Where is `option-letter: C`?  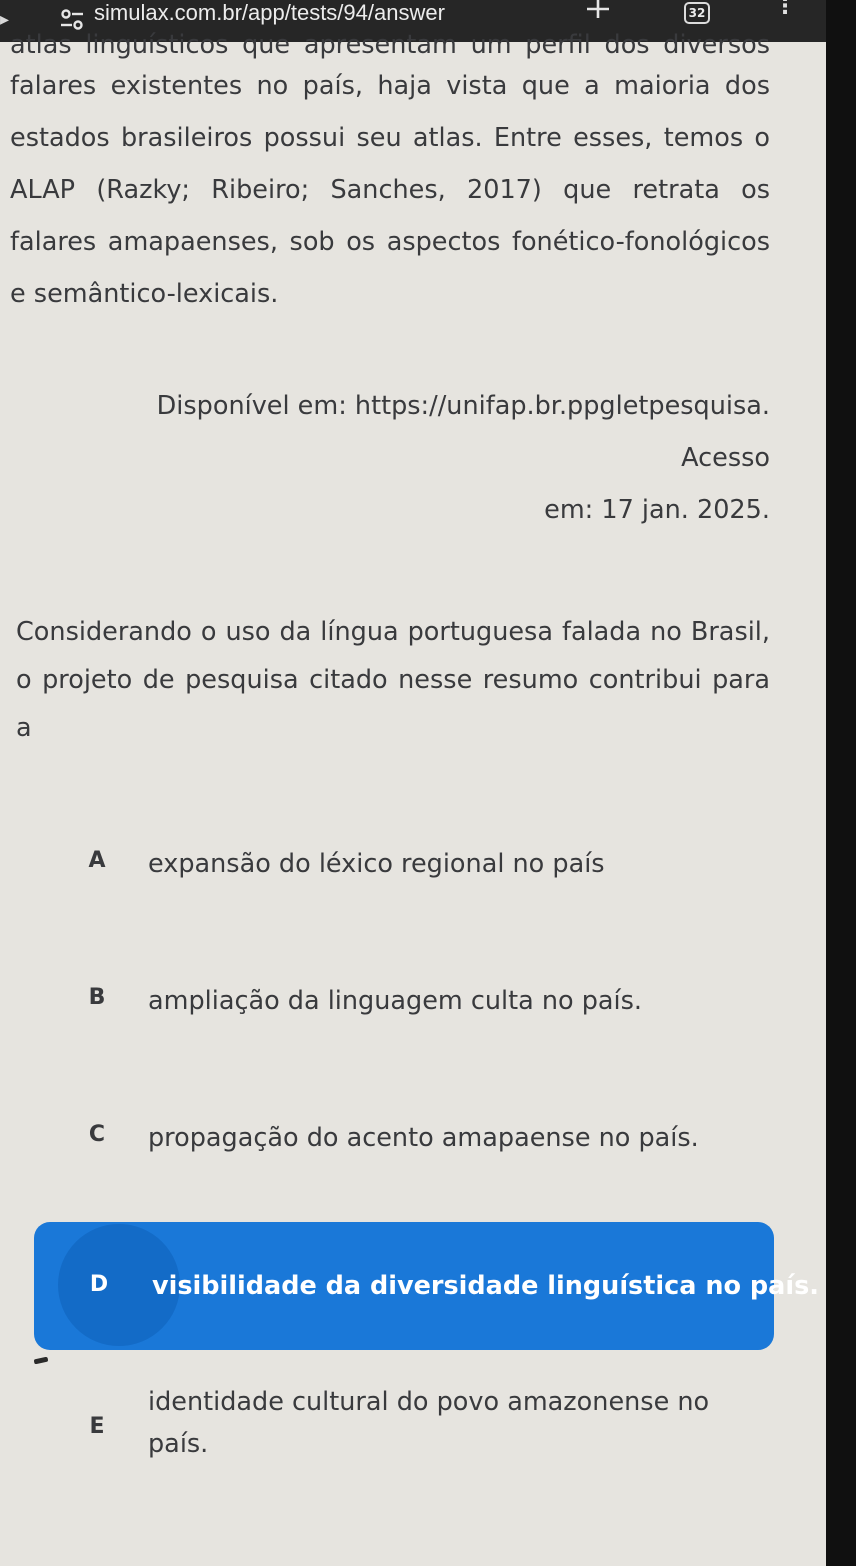 option-letter: C is located at coordinates (97, 1134).